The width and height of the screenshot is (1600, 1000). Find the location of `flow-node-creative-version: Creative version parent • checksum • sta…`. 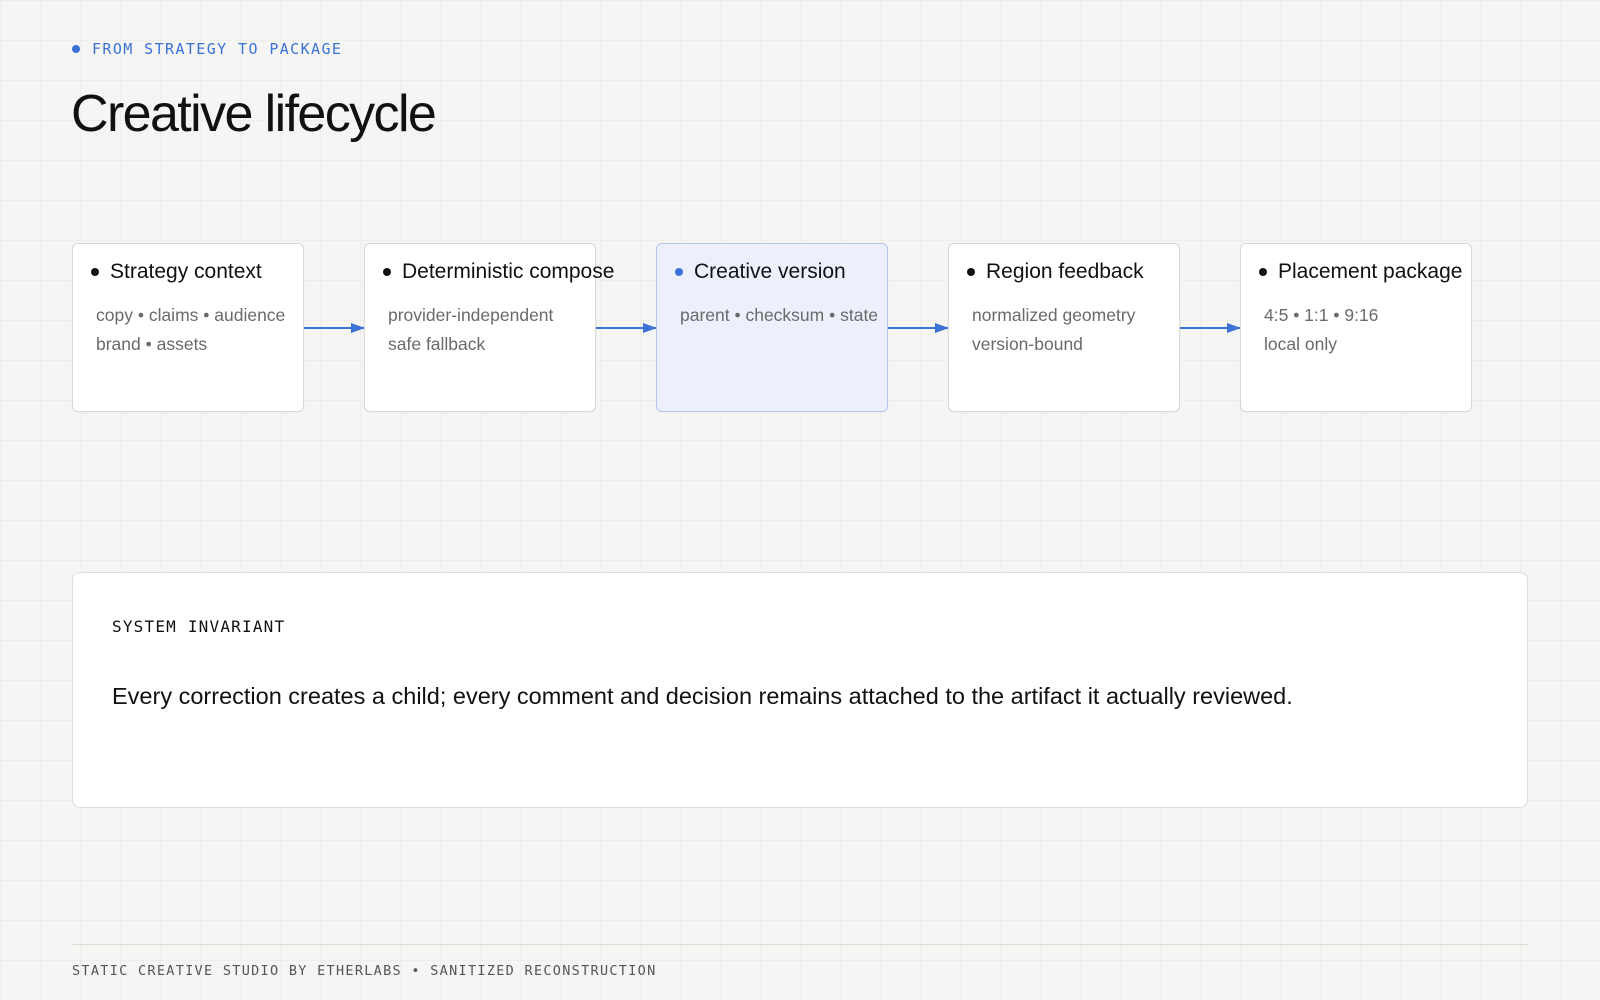

flow-node-creative-version: Creative version parent • checksum • sta… is located at coordinates (772, 327).